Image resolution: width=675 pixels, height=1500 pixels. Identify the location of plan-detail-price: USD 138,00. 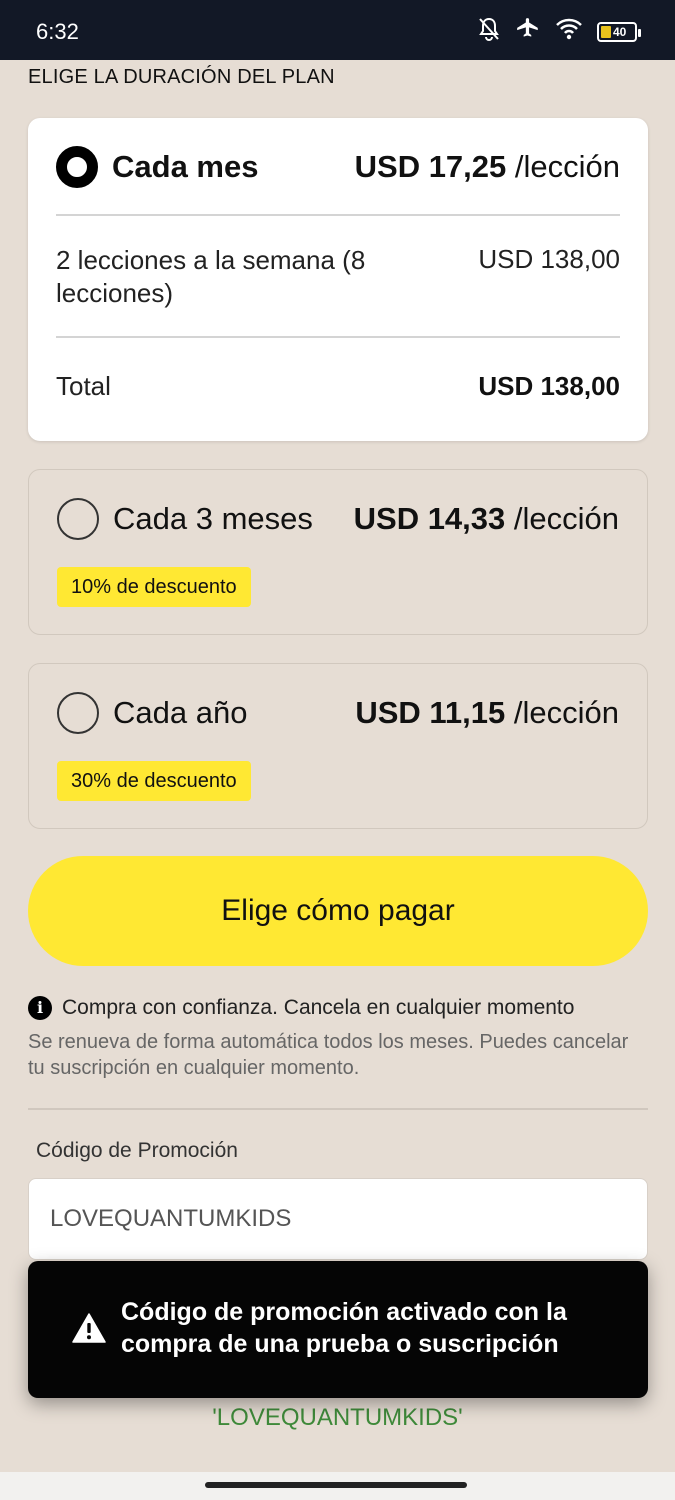
(549, 259).